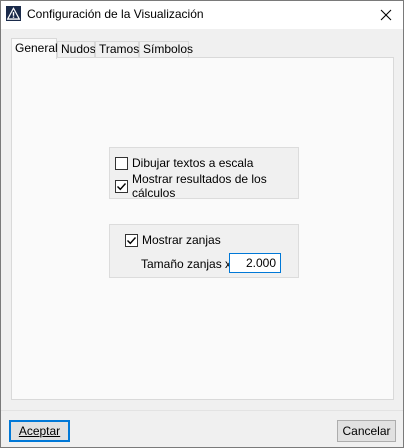  Describe the element at coordinates (255, 263) in the screenshot. I see `trench-size-input: 2.000` at that location.